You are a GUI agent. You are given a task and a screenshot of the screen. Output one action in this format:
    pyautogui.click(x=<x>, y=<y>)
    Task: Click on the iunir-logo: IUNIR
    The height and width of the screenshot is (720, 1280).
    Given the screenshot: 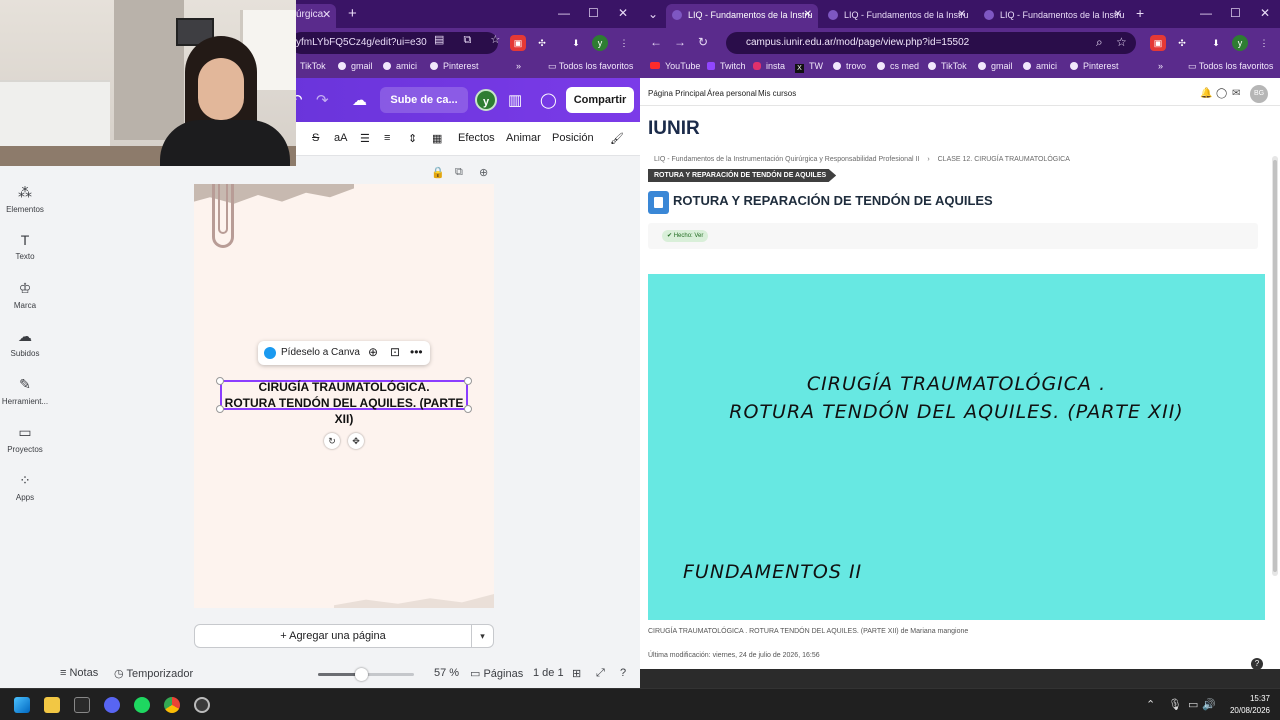 What is the action you would take?
    pyautogui.click(x=674, y=129)
    